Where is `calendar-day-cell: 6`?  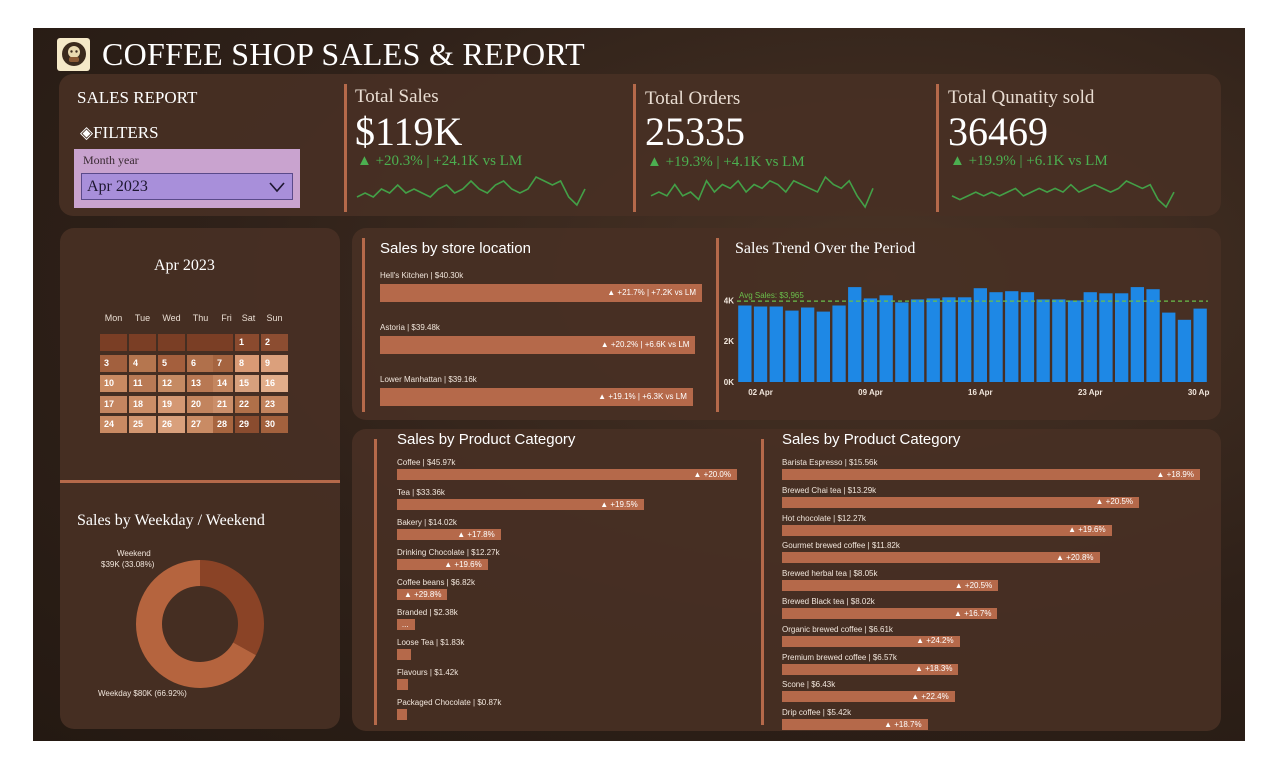 calendar-day-cell: 6 is located at coordinates (200, 363).